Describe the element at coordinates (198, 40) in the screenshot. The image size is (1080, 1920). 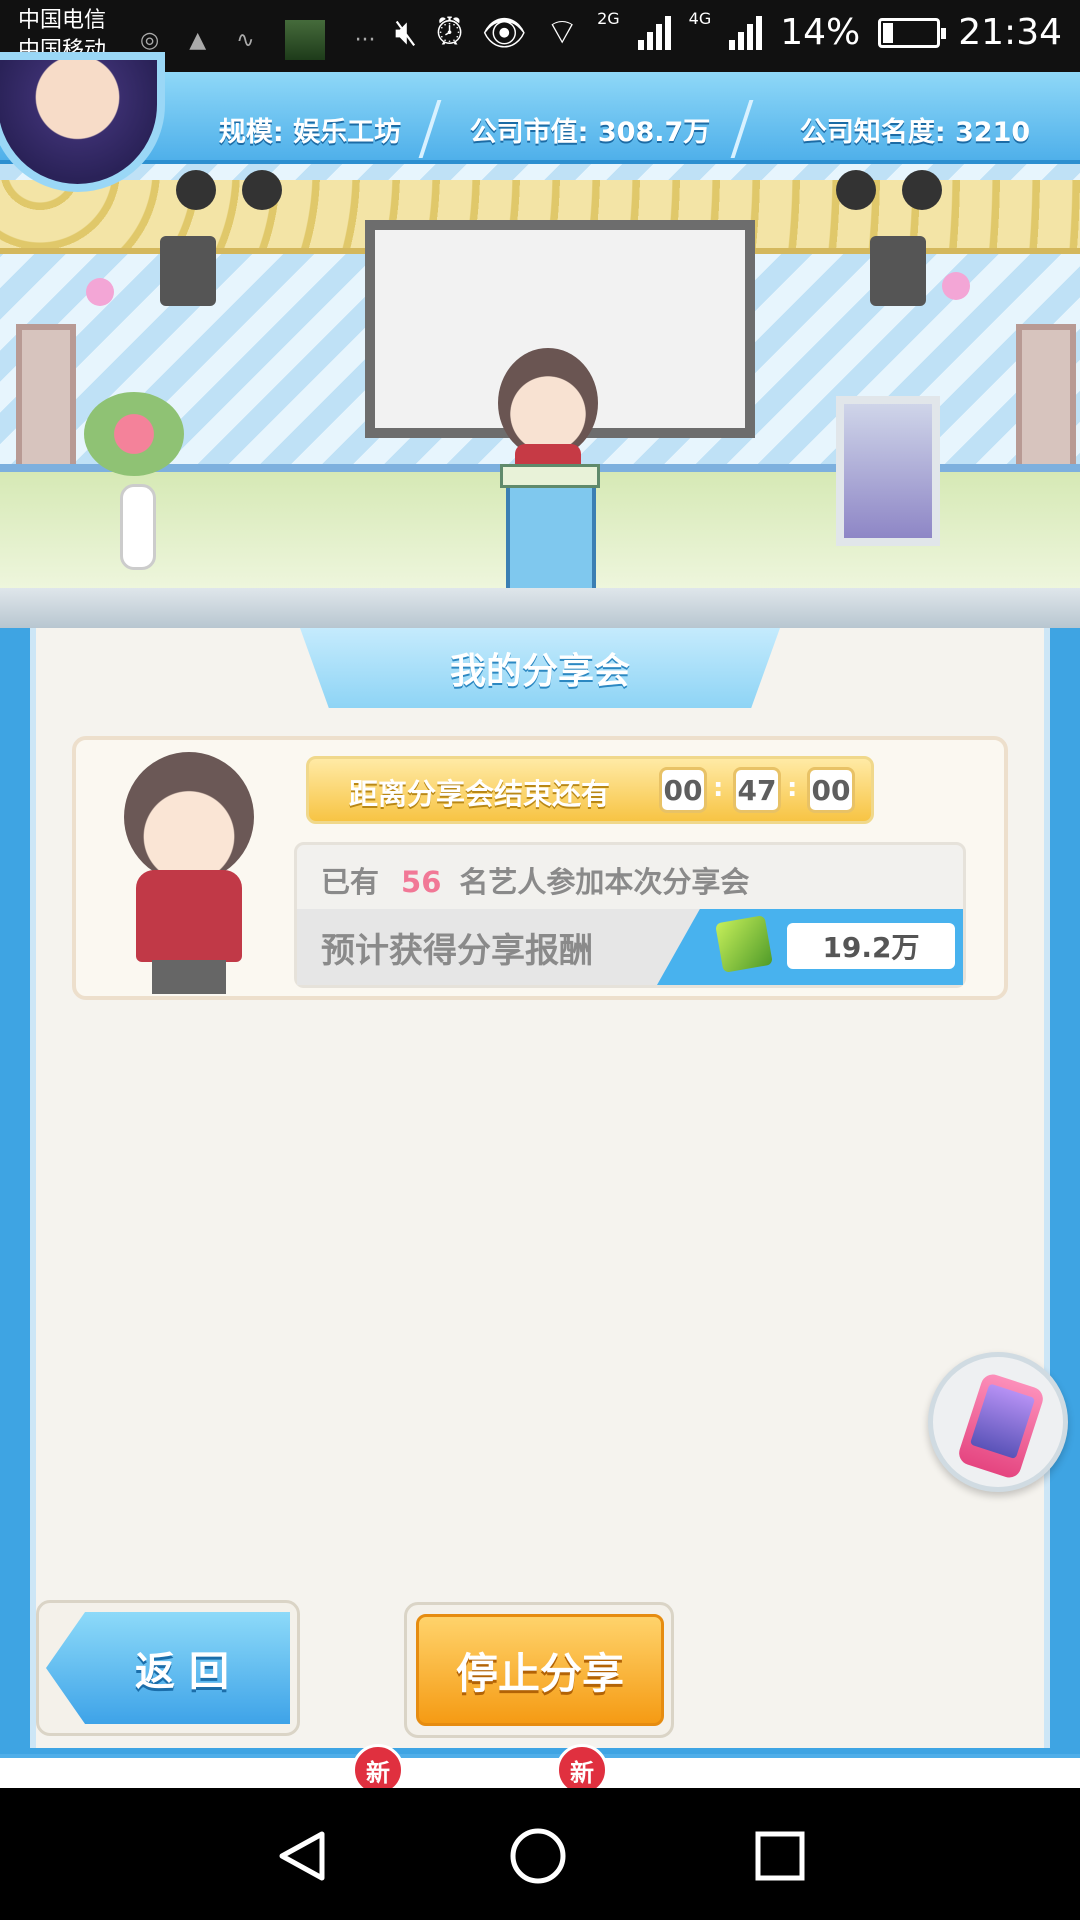
I see `rocket-icon: ▲` at that location.